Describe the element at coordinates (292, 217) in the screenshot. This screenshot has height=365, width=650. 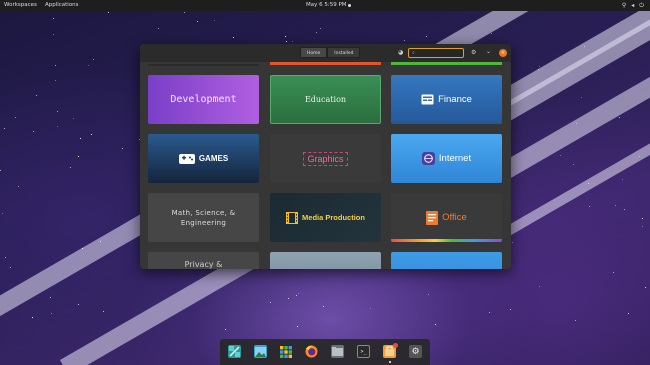
I see `film-icon` at that location.